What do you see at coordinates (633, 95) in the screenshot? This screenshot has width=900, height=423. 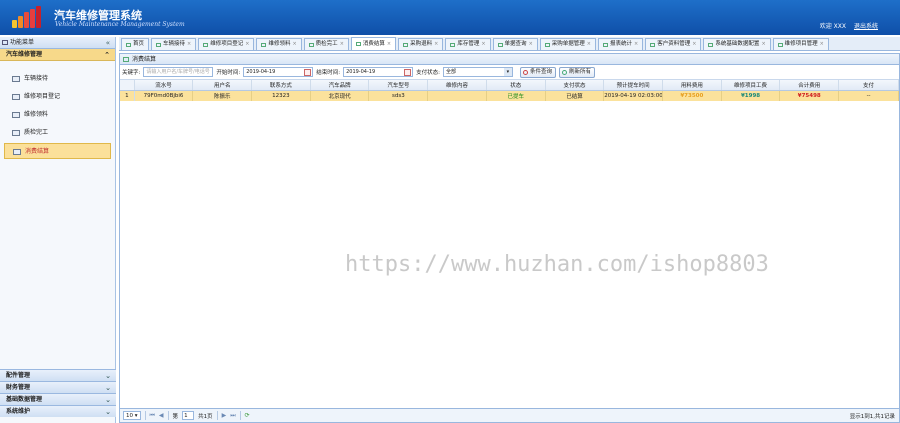 I see `pickup-time-cell: 2019-04-19 02:03:00` at bounding box center [633, 95].